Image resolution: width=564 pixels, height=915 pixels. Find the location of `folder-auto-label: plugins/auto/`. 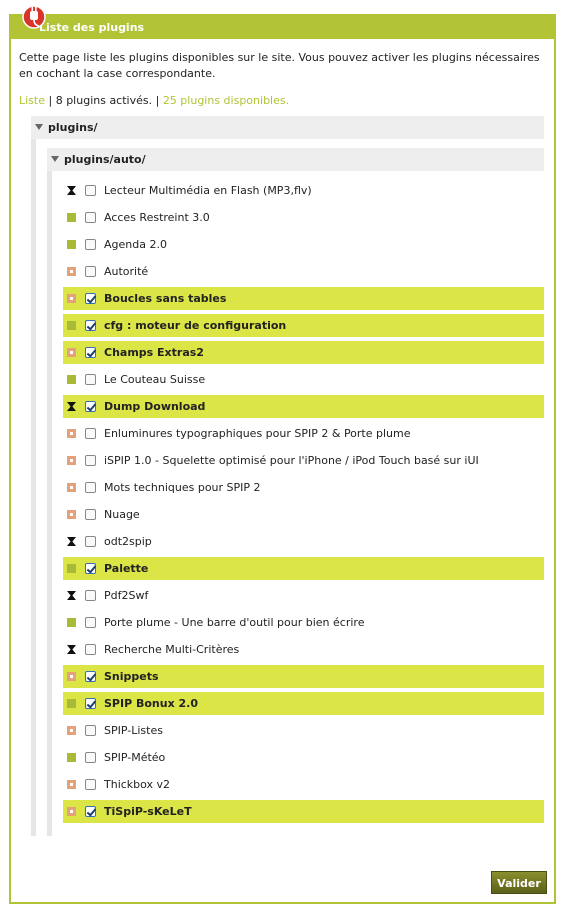

folder-auto-label: plugins/auto/ is located at coordinates (105, 159).